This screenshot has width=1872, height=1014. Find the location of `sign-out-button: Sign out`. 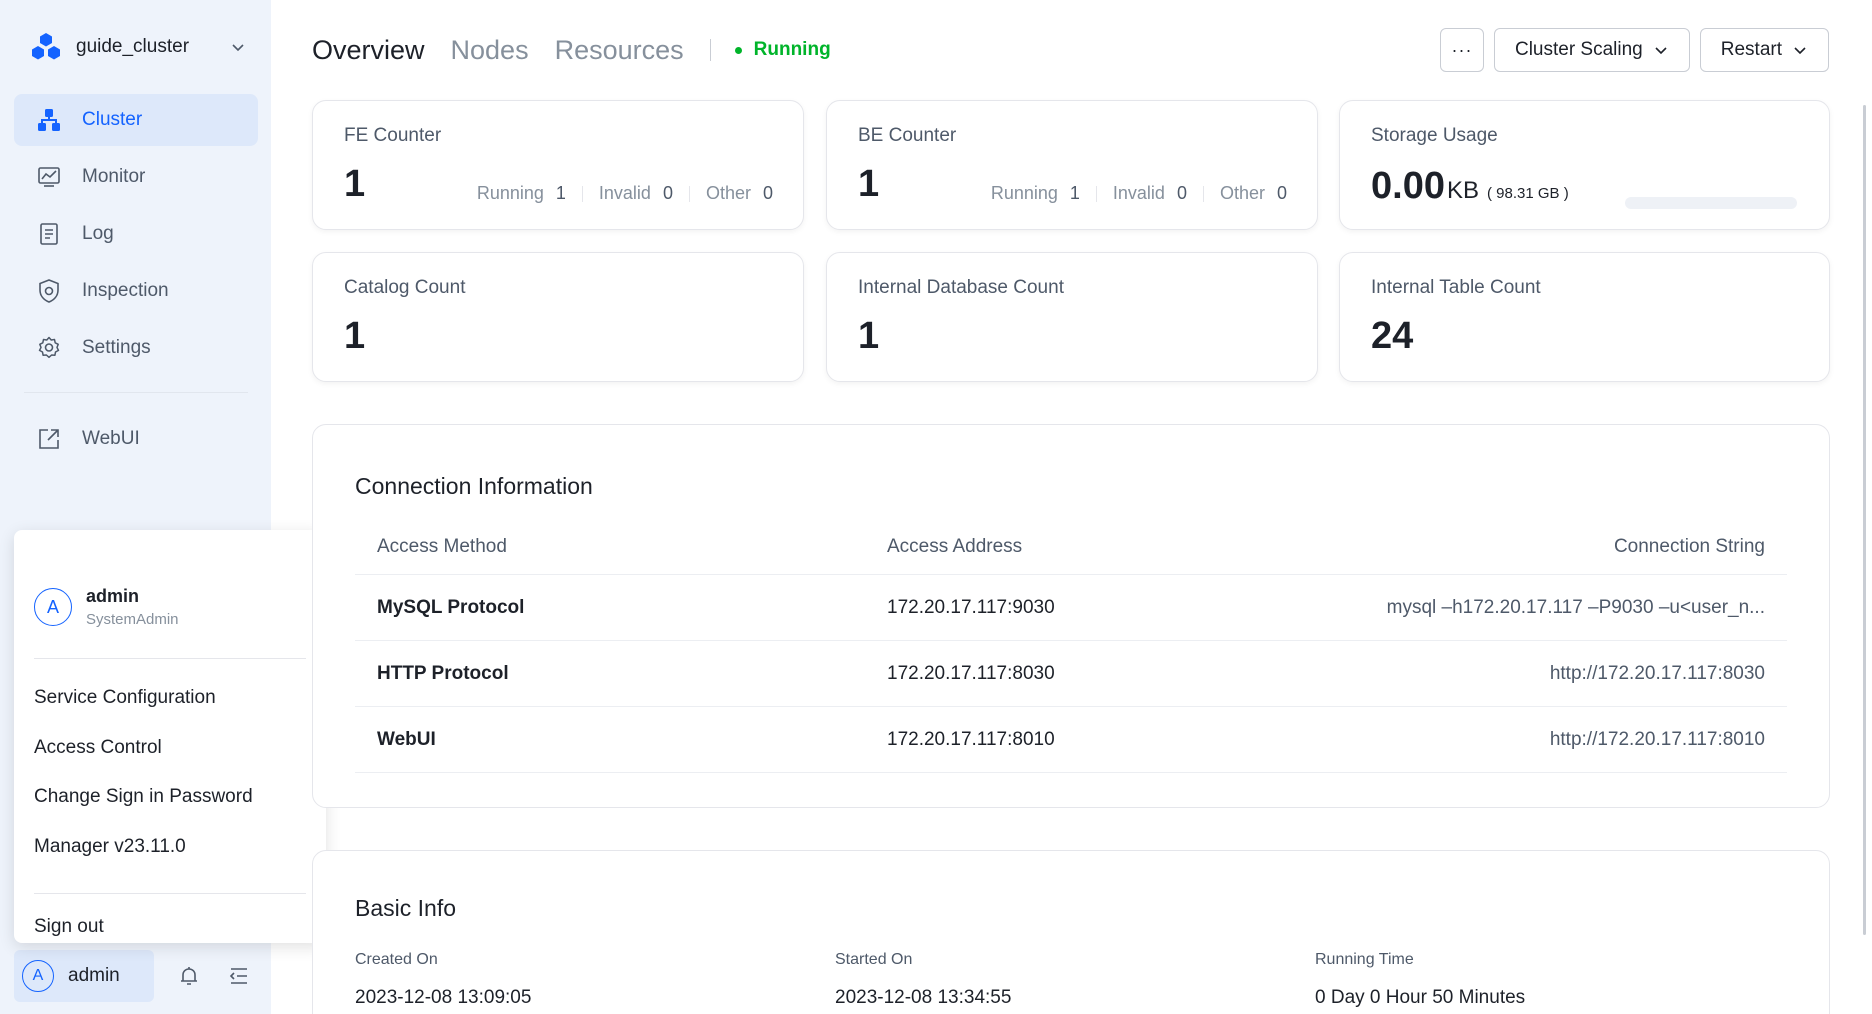

sign-out-button: Sign out is located at coordinates (170, 916).